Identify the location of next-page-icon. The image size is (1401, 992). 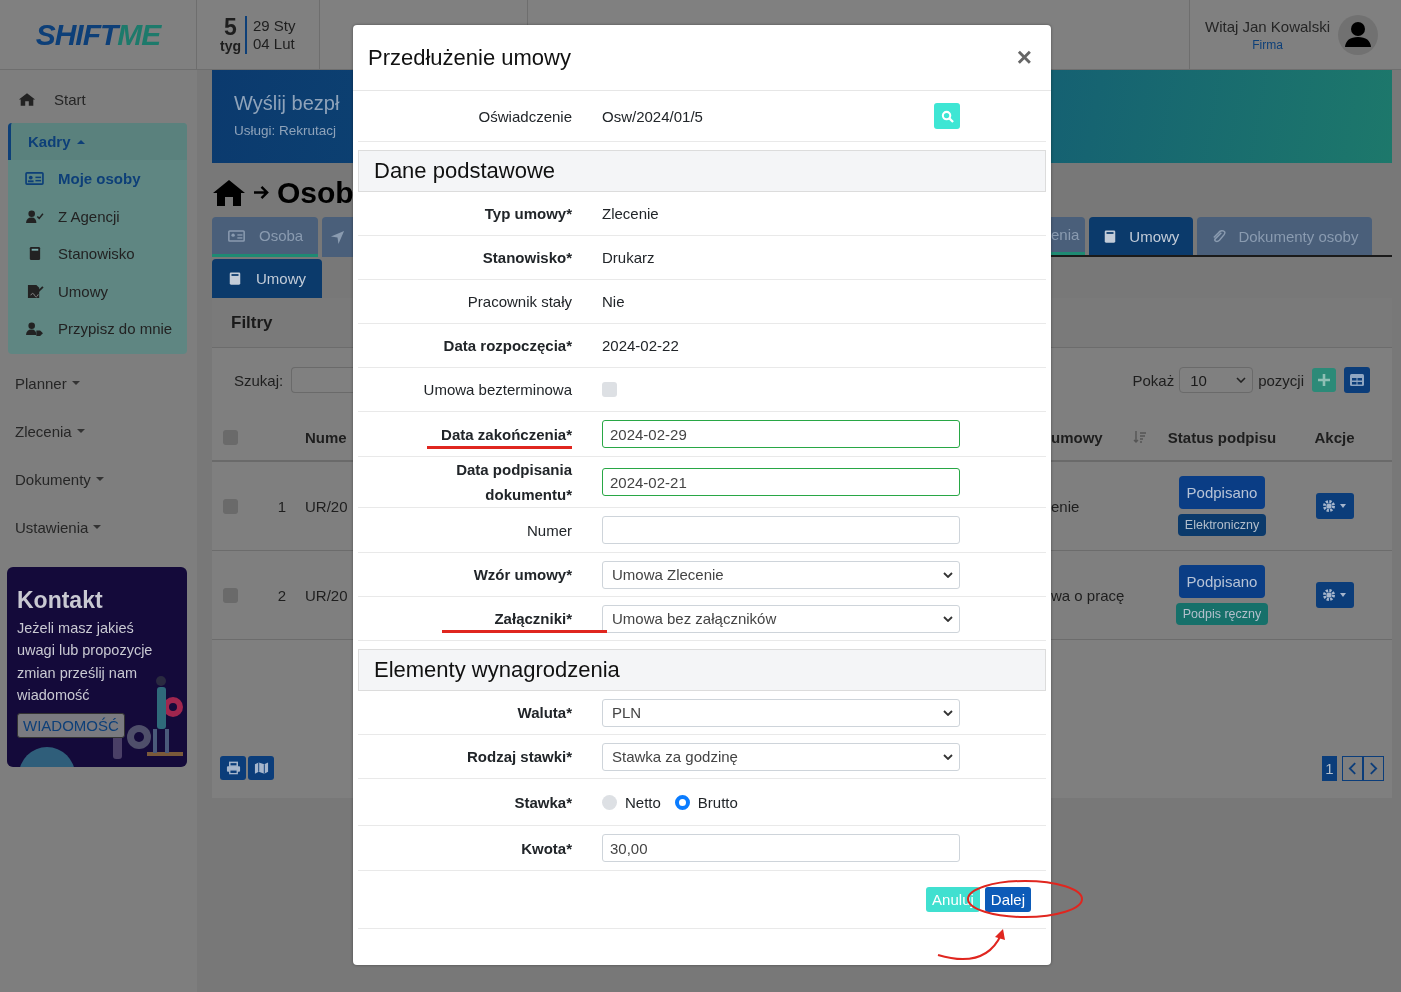
(1373, 768).